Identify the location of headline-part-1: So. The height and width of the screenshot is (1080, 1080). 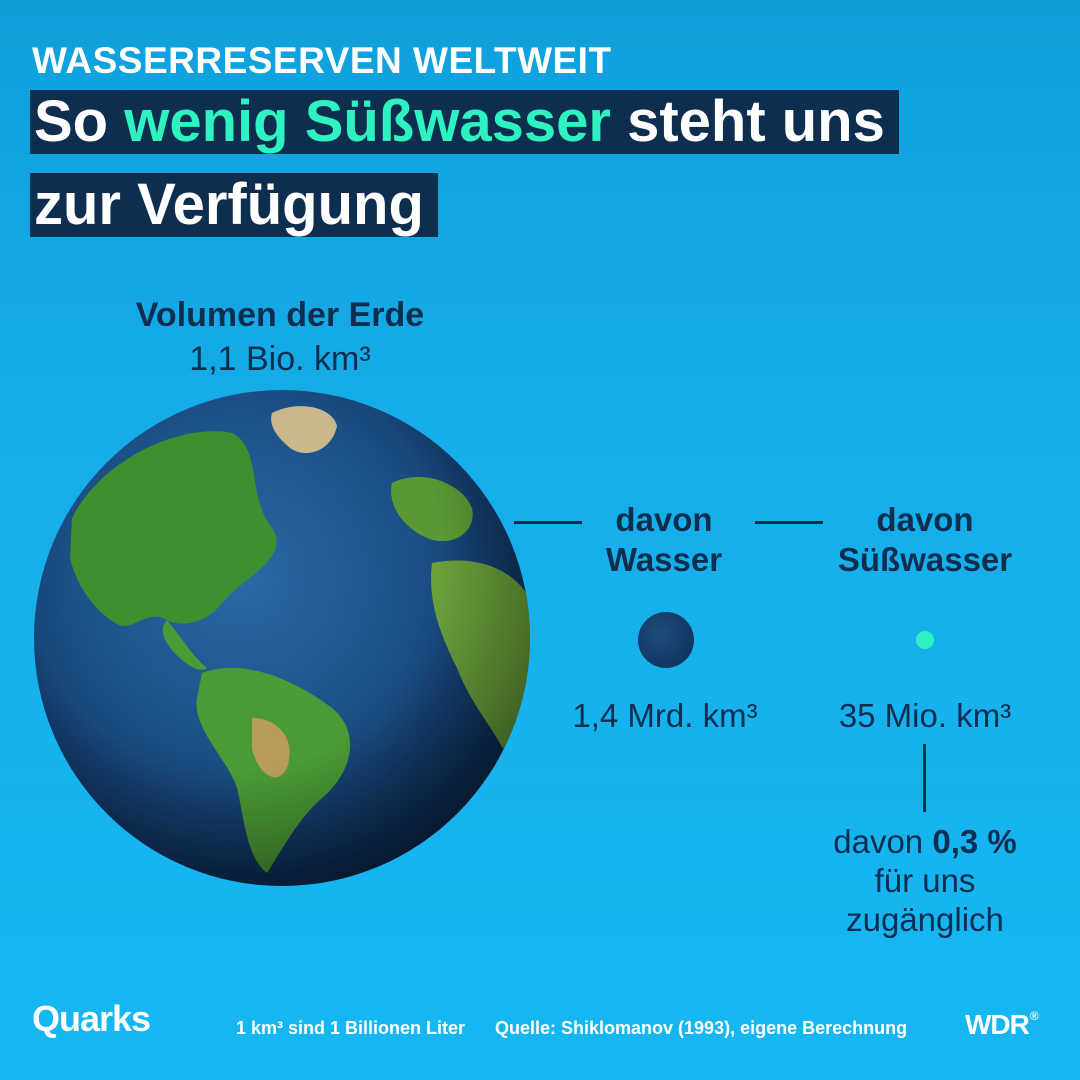
(79, 121).